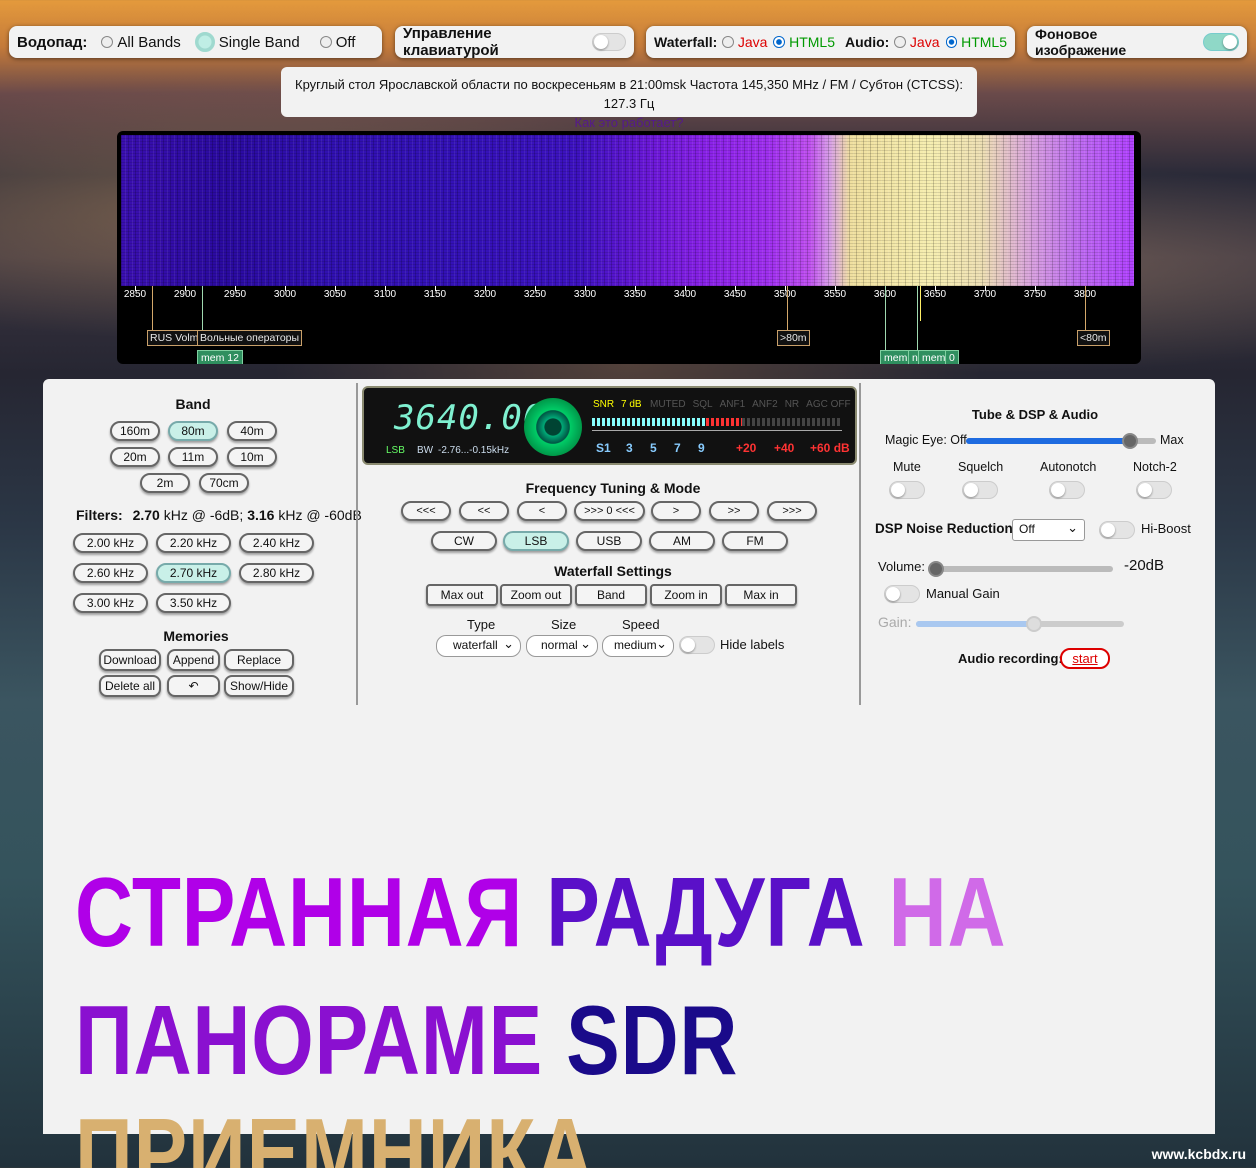 Image resolution: width=1256 pixels, height=1168 pixels. What do you see at coordinates (1221, 42) in the screenshot?
I see `background-image-toggle` at bounding box center [1221, 42].